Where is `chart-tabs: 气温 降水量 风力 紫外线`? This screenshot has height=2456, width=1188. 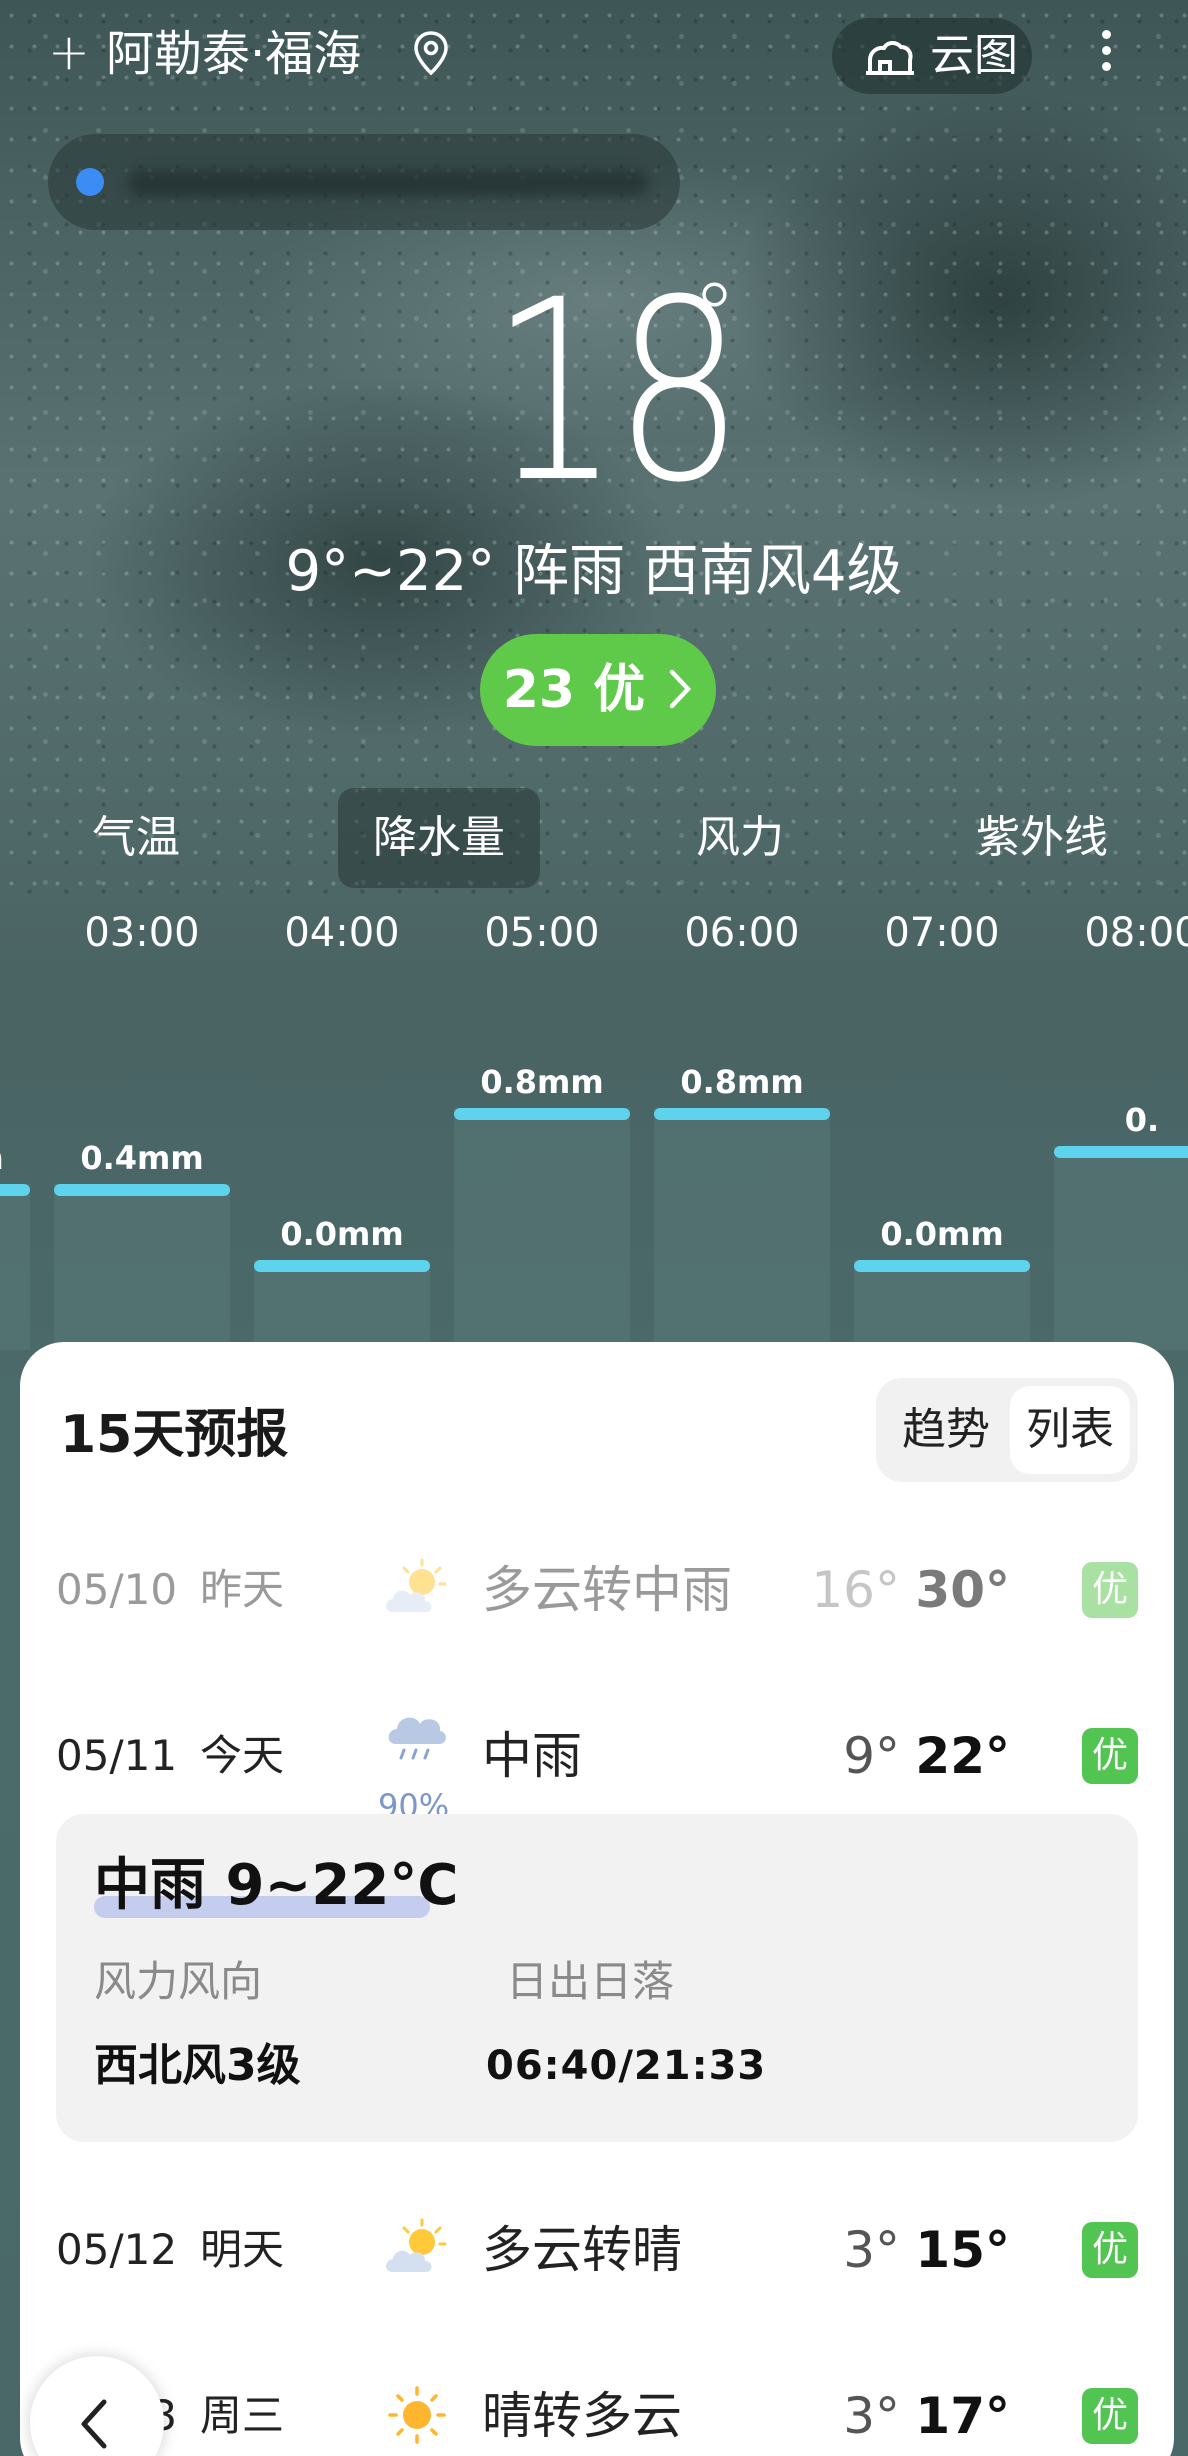
chart-tabs: 气温 降水量 风力 紫外线 is located at coordinates (594, 838).